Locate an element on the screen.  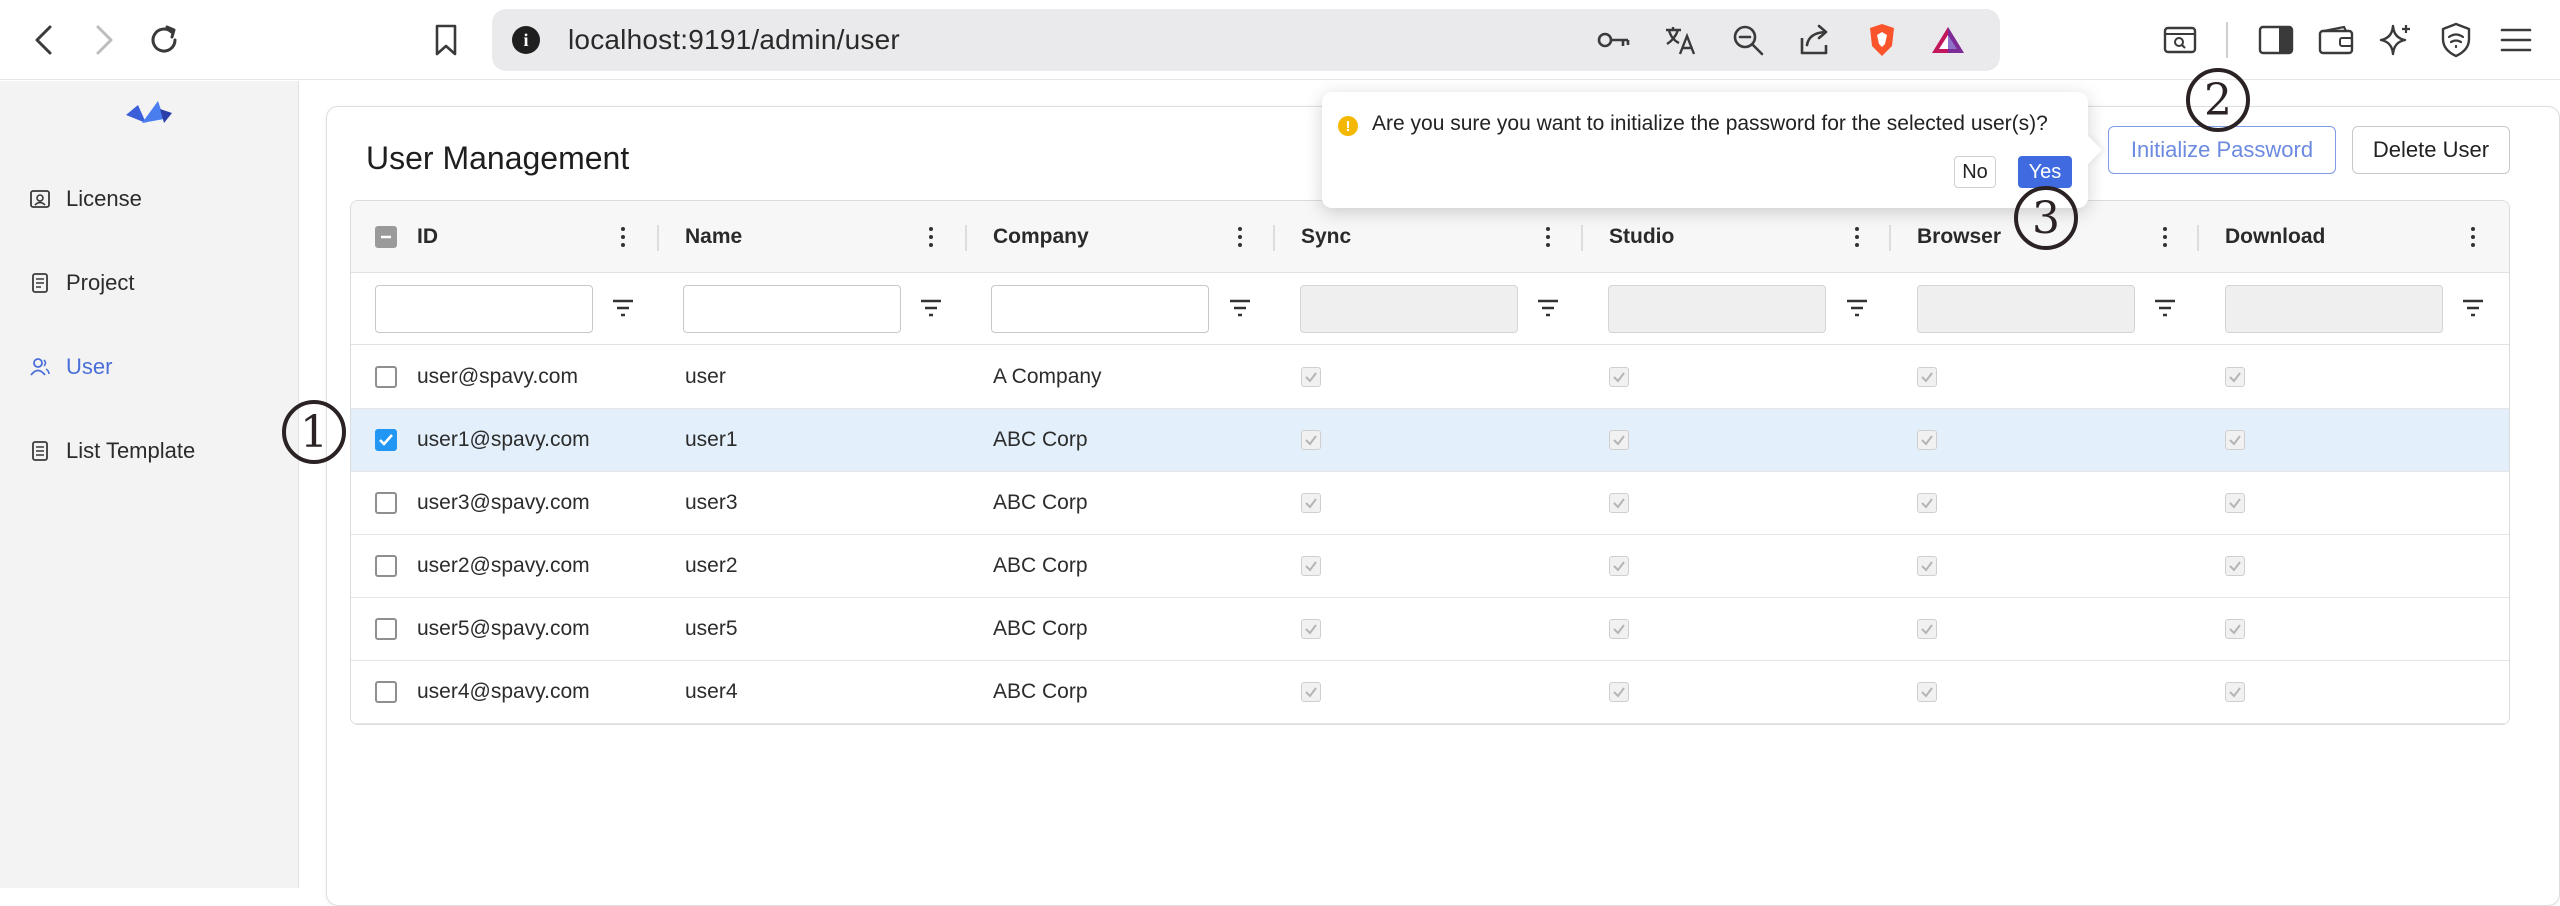
sidebar-item-label: List Template is located at coordinates (131, 450).